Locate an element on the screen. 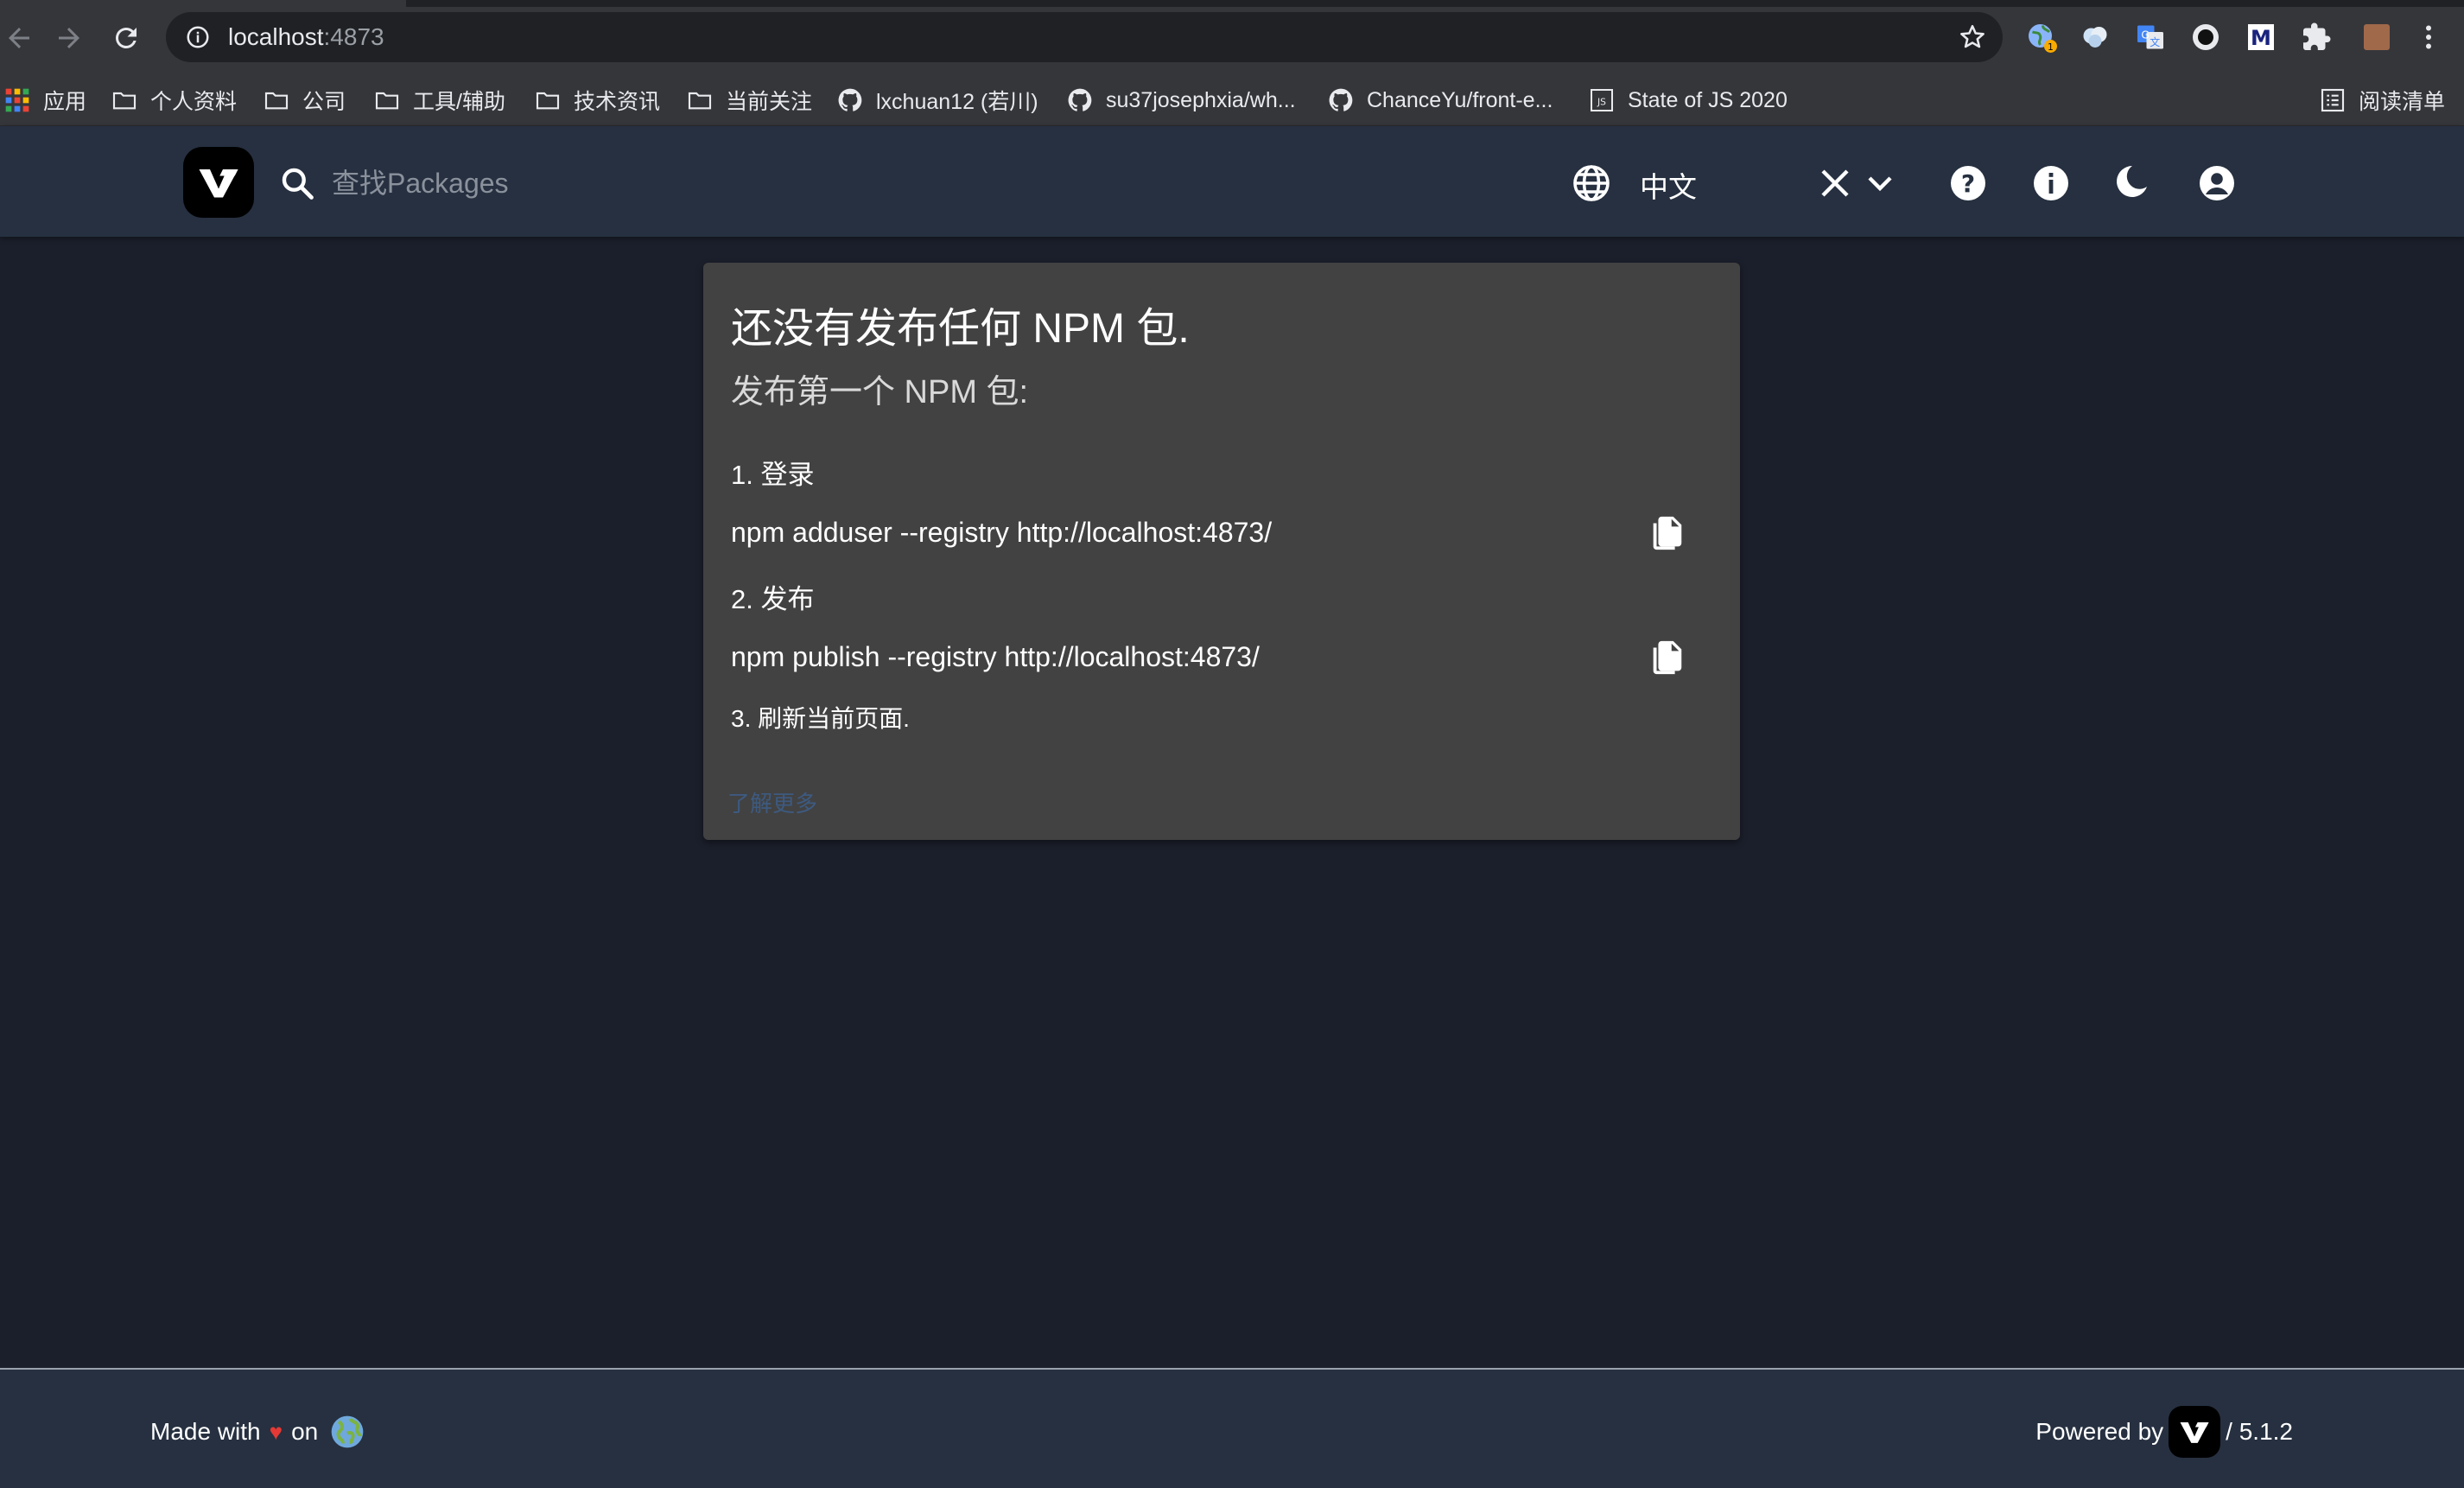 The width and height of the screenshot is (2464, 1488). footer-made-with: Made with ♥ on is located at coordinates (257, 1432).